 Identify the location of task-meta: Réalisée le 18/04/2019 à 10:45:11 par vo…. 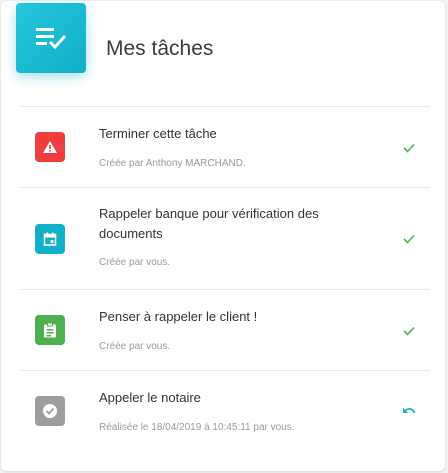
(197, 427).